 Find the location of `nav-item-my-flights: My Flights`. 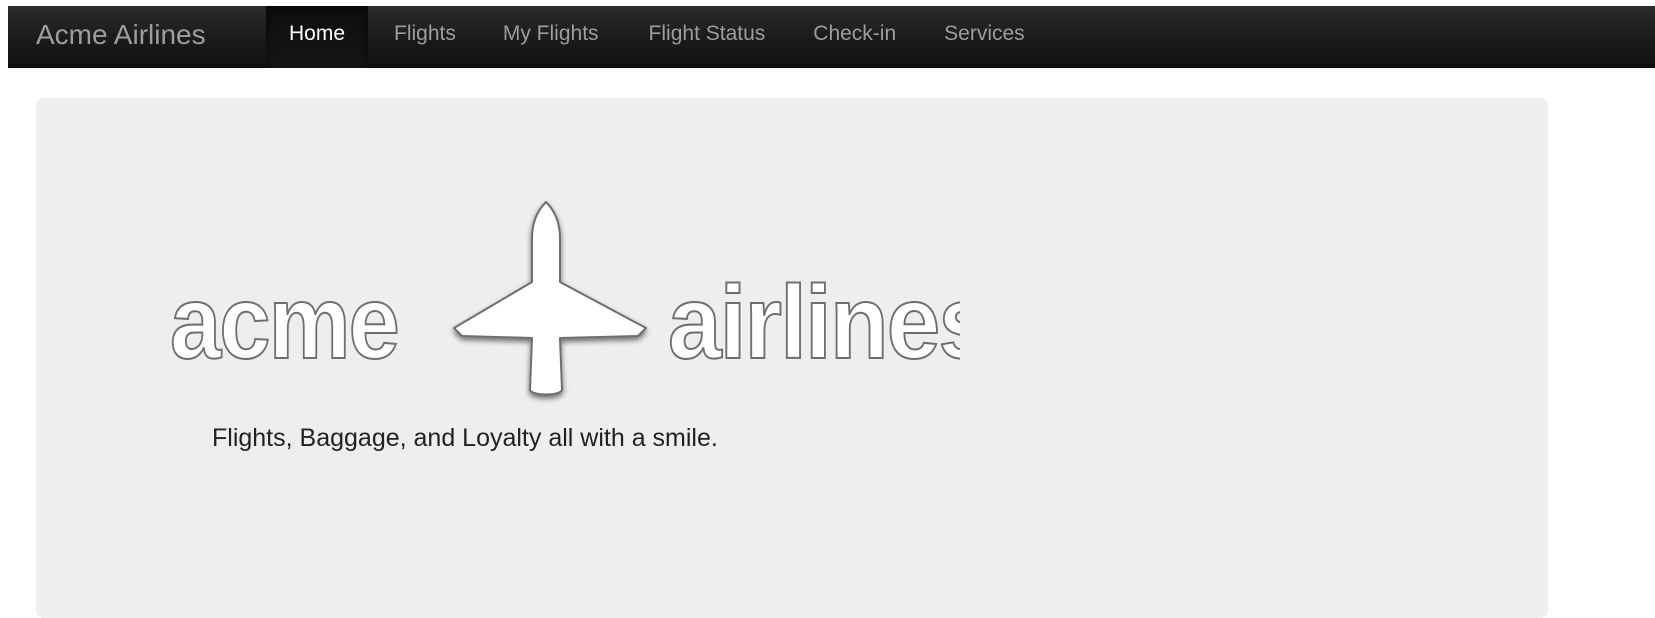

nav-item-my-flights: My Flights is located at coordinates (551, 37).